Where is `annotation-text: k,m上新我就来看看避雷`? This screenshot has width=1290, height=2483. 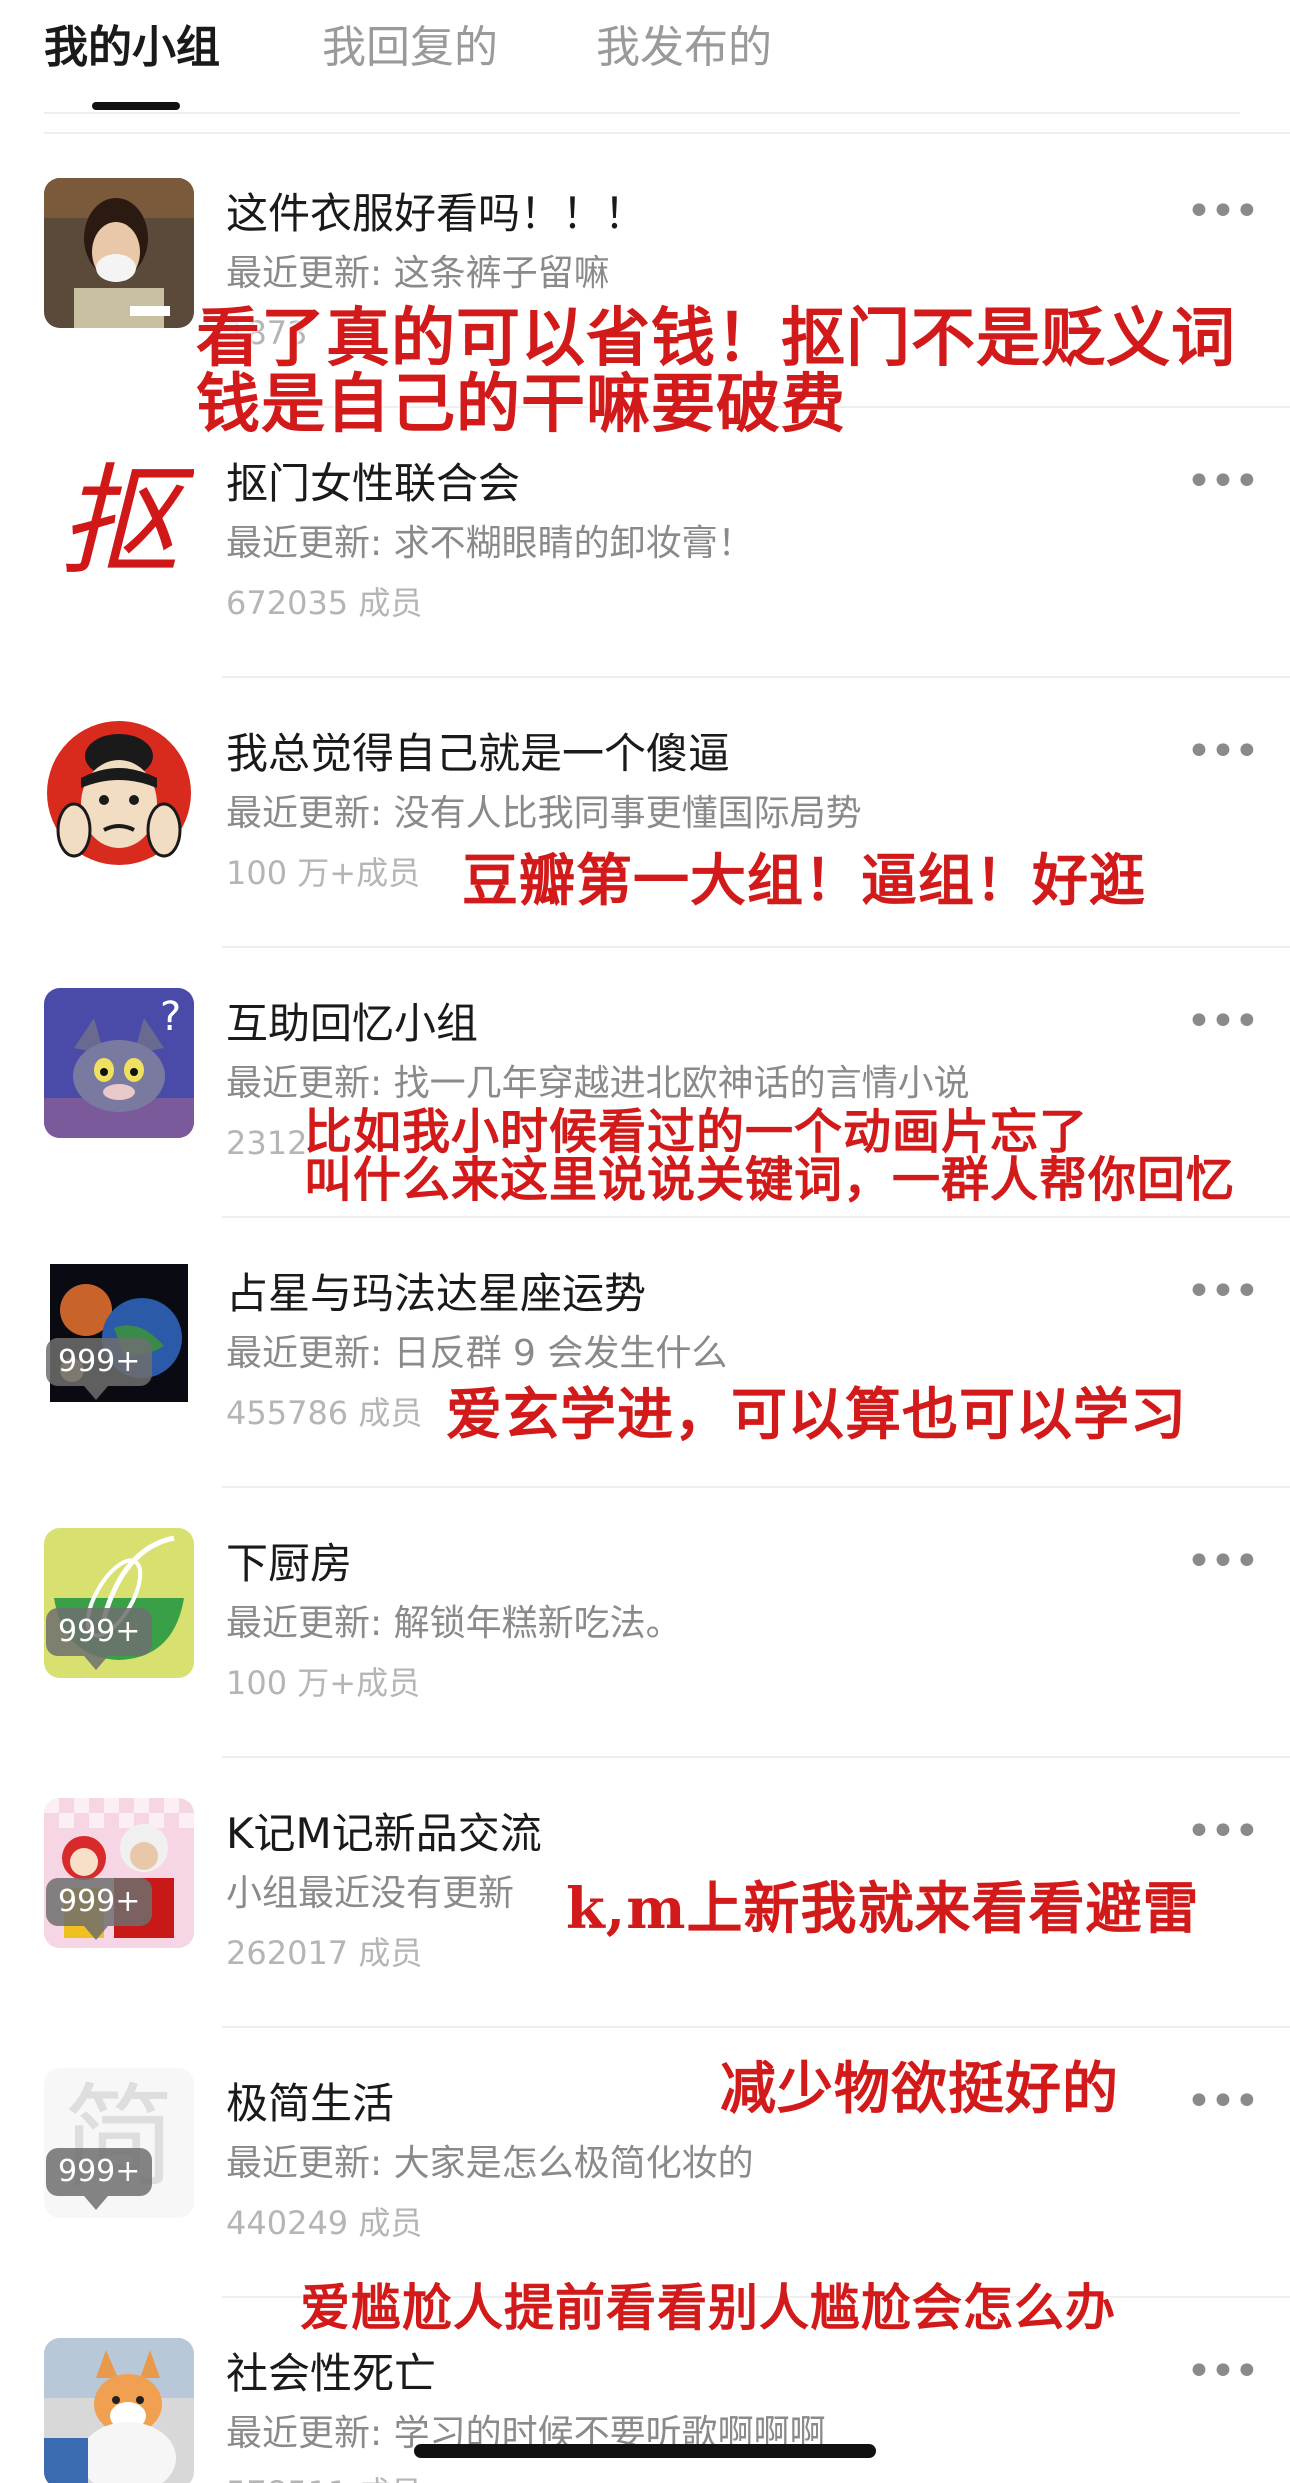
annotation-text: k,m上新我就来看看避雷 is located at coordinates (883, 1909).